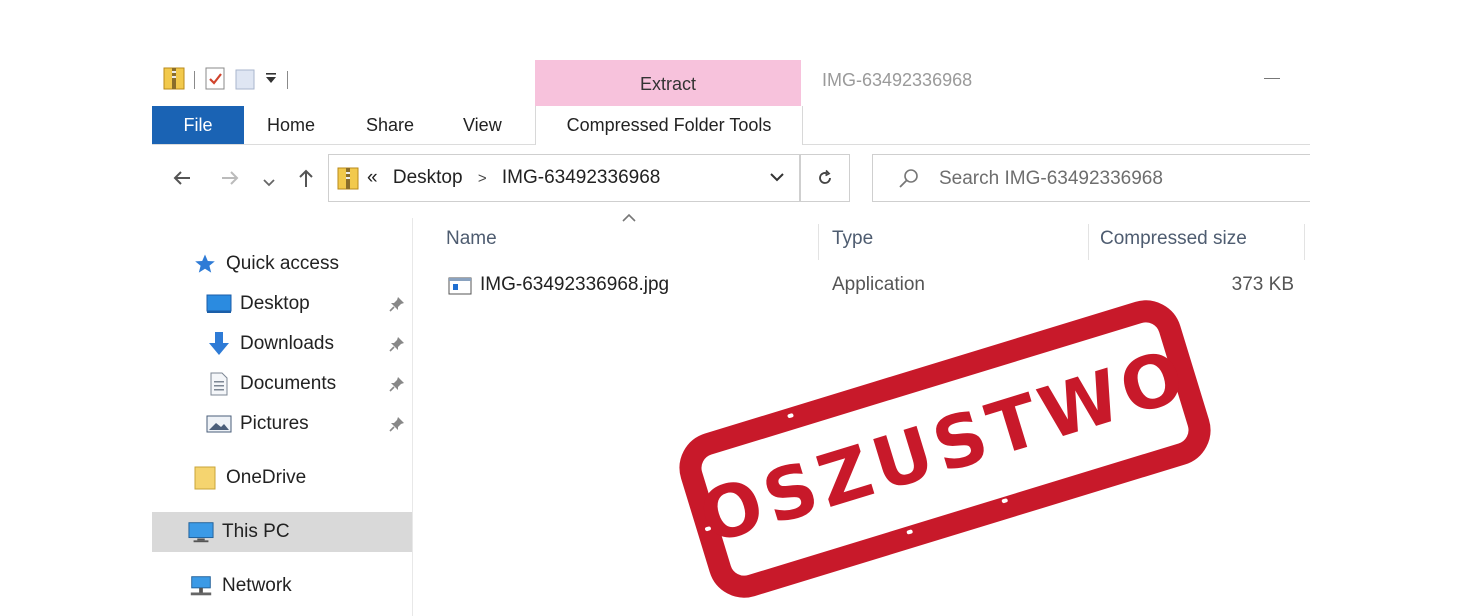  Describe the element at coordinates (629, 219) in the screenshot. I see `sort-ascending-icon` at that location.